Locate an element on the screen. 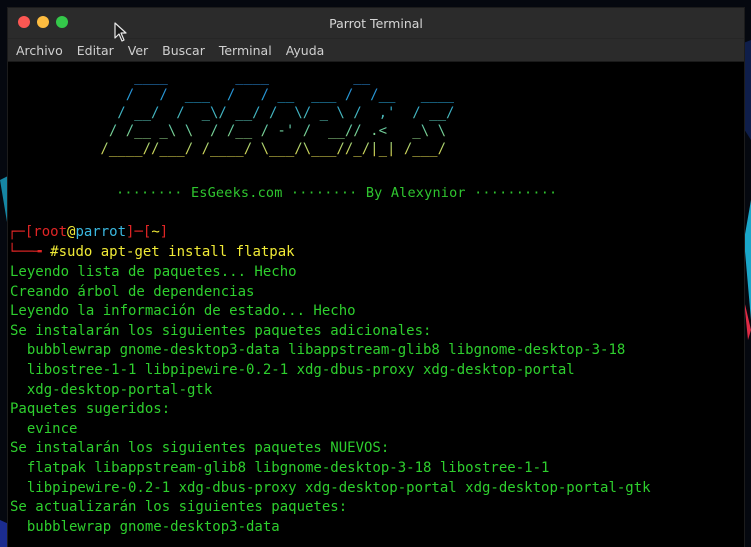  output-line: Se actualizarán los siguientes paquetes: is located at coordinates (179, 507).